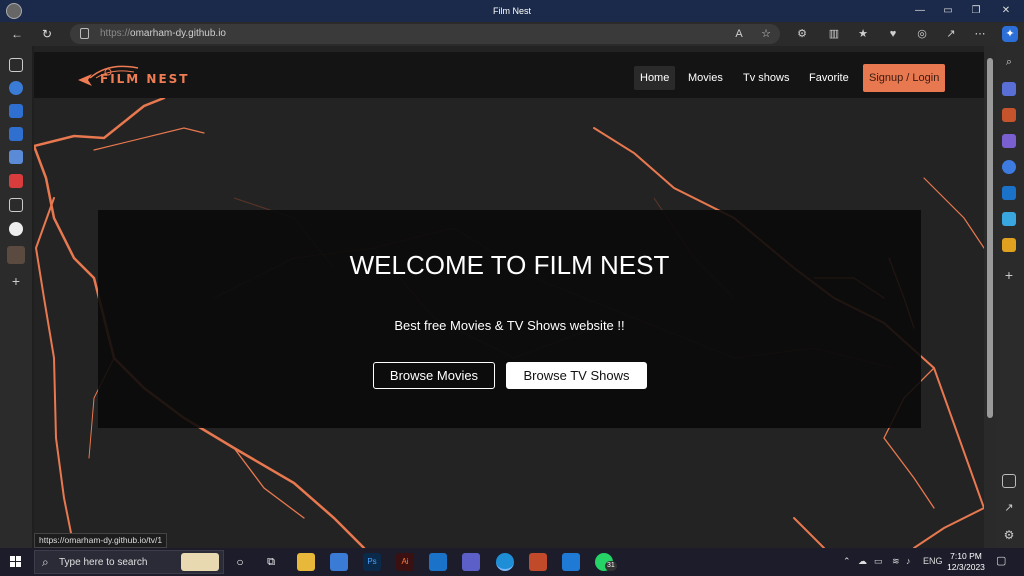 Image resolution: width=1024 pixels, height=576 pixels. What do you see at coordinates (655, 78) in the screenshot?
I see `nav-home-link: Home` at bounding box center [655, 78].